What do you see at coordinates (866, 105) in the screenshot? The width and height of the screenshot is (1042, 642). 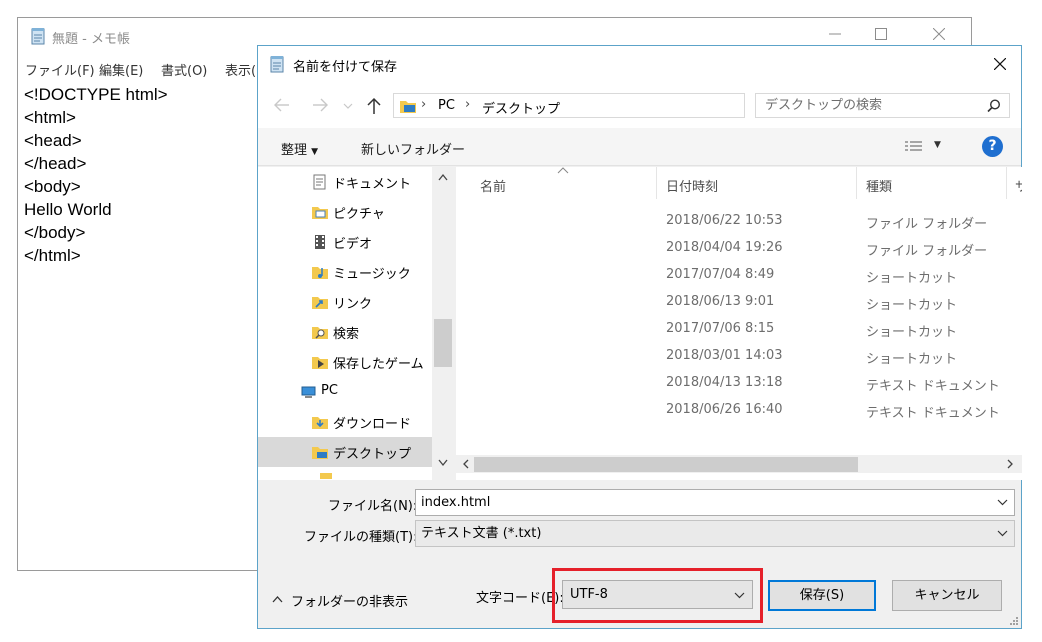 I see `search-input` at bounding box center [866, 105].